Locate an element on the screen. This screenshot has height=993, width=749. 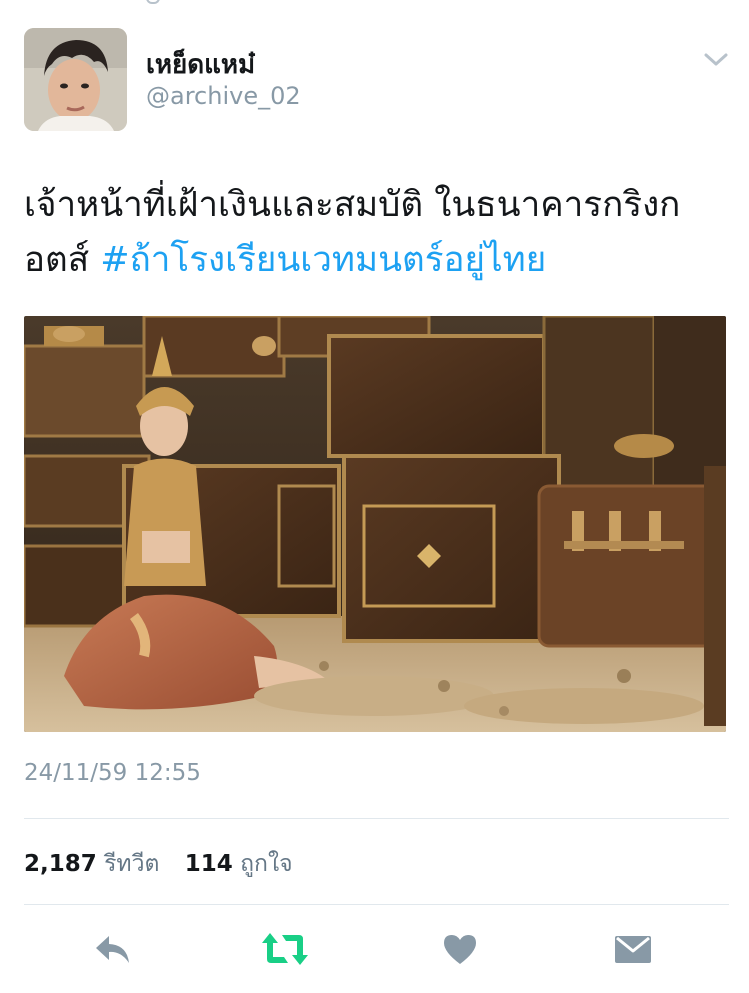
tweet-actions is located at coordinates (374, 949).